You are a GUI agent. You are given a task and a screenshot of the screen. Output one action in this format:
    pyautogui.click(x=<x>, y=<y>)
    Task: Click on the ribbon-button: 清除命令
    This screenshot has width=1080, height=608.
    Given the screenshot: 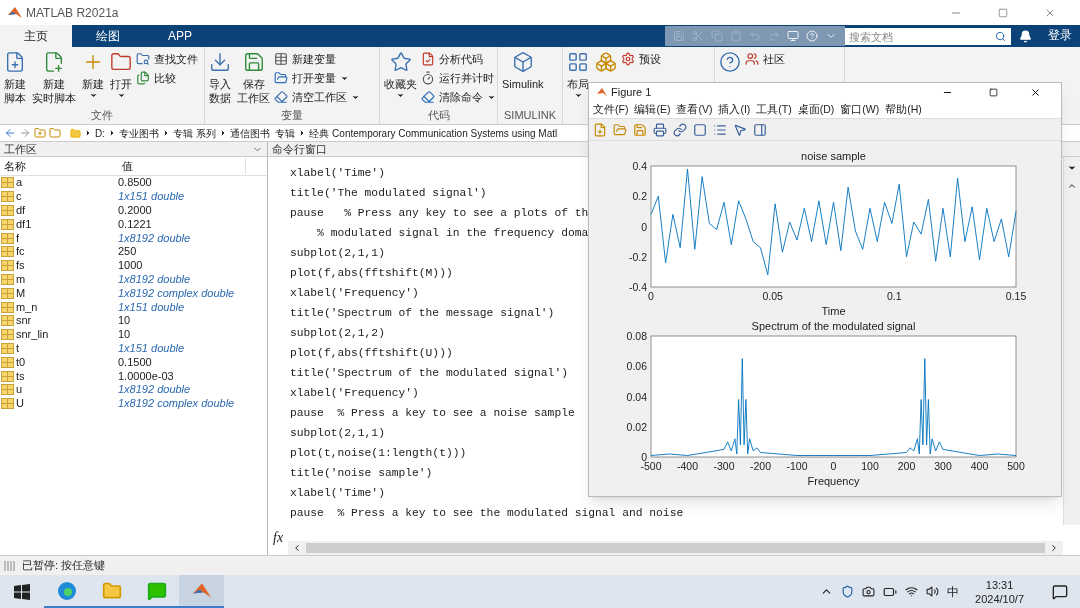 What is the action you would take?
    pyautogui.click(x=458, y=97)
    